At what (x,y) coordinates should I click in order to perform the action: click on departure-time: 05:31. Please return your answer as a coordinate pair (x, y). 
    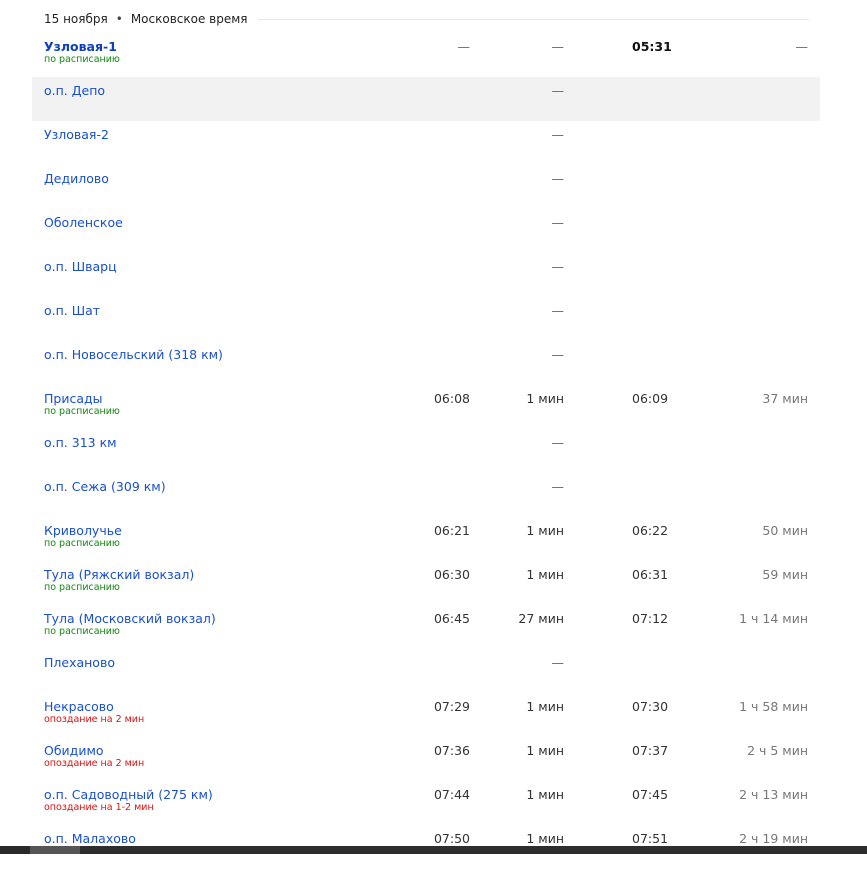
    Looking at the image, I should click on (652, 46).